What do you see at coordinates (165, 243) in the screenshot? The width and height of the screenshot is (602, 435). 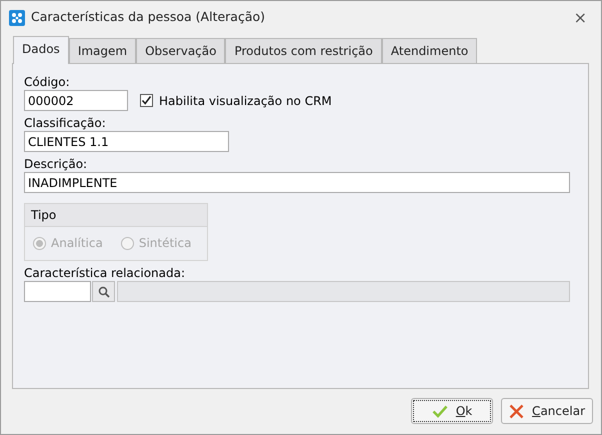 I see `radio-label: Sintética` at bounding box center [165, 243].